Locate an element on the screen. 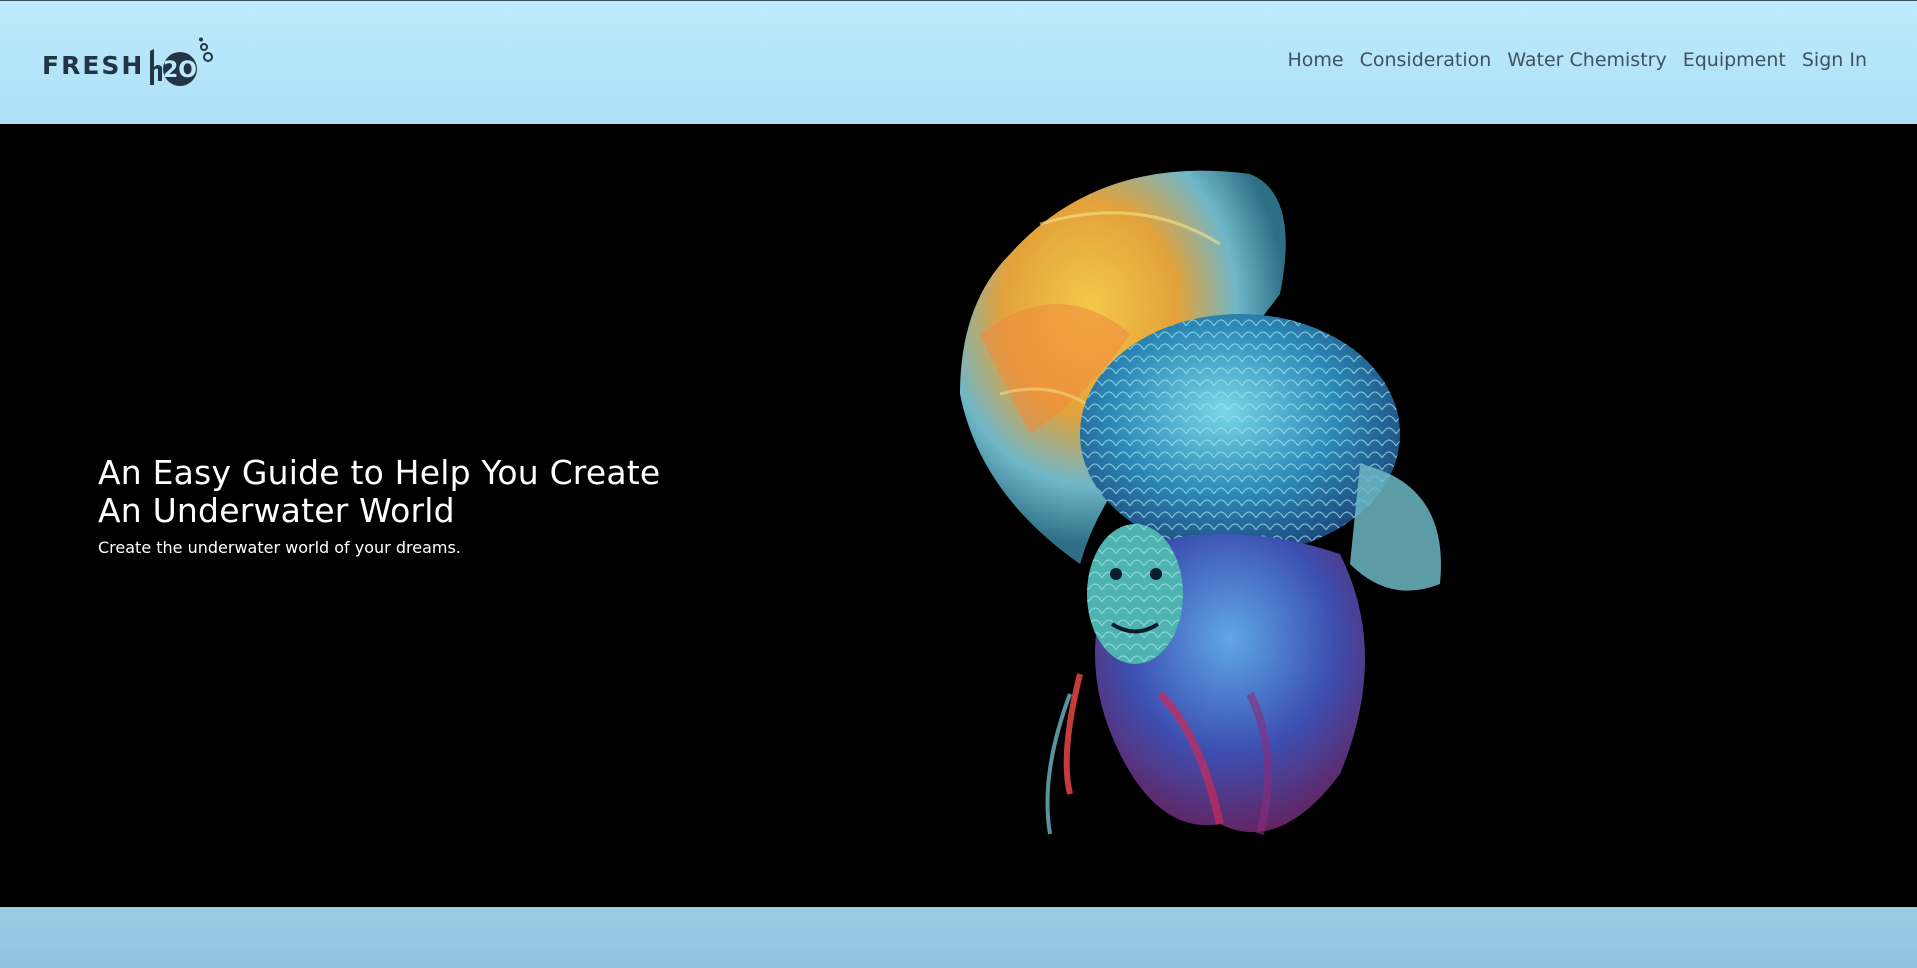  brand-logo: FRESH 2O is located at coordinates (129, 65).